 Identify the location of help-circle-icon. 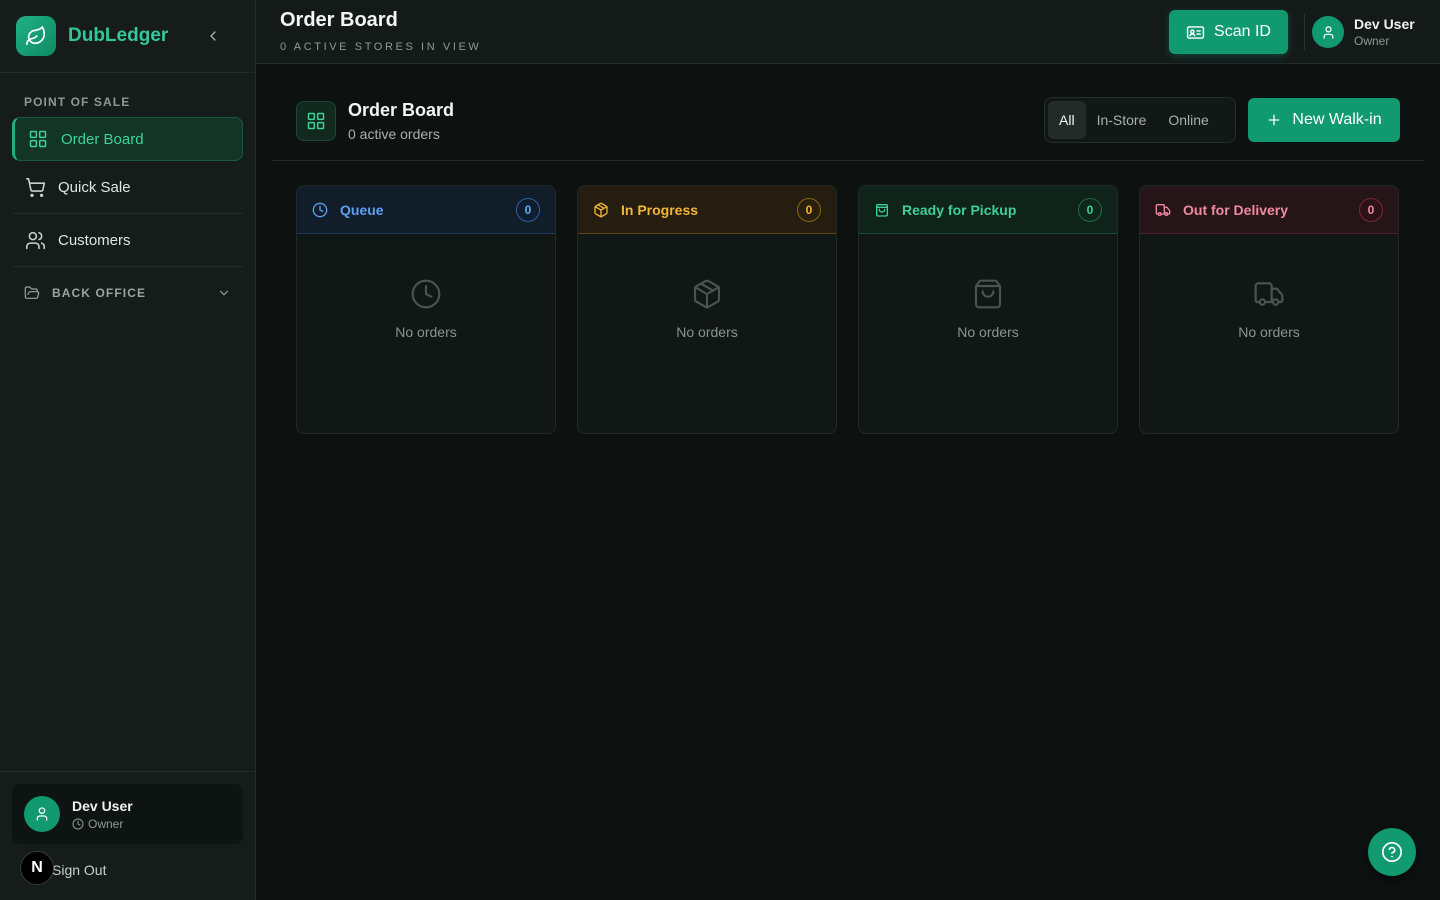
(1392, 852).